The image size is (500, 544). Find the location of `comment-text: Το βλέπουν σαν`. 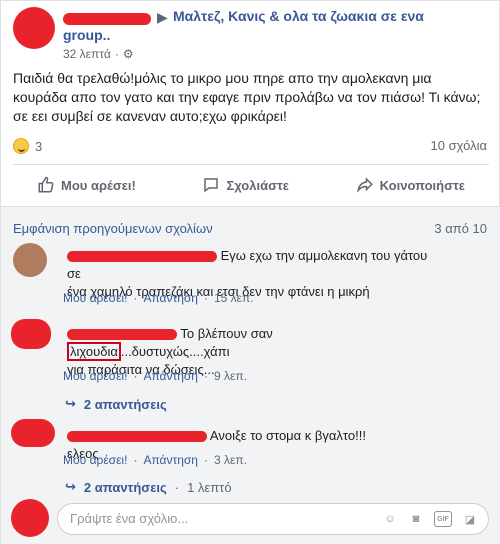

comment-text: Το βλέπουν σαν is located at coordinates (226, 333).